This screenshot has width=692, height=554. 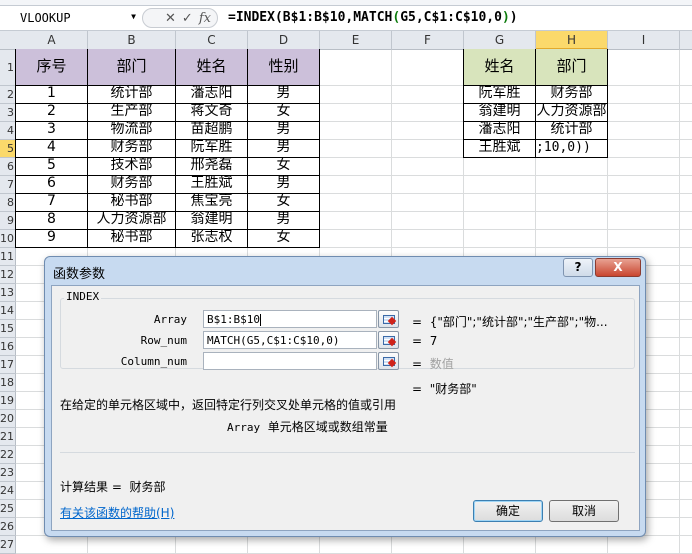 What do you see at coordinates (187, 18) in the screenshot?
I see `enter-icon: ✓` at bounding box center [187, 18].